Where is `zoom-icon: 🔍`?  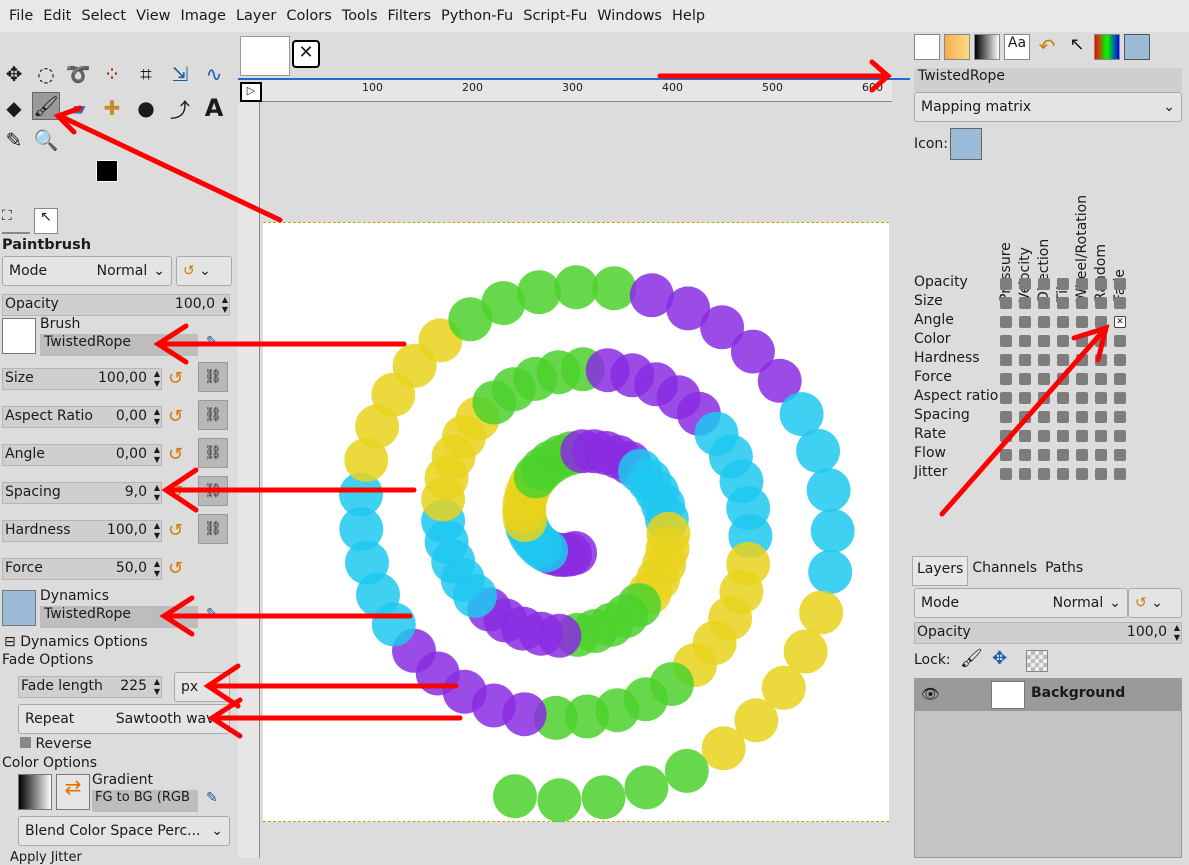 zoom-icon: 🔍 is located at coordinates (46, 140).